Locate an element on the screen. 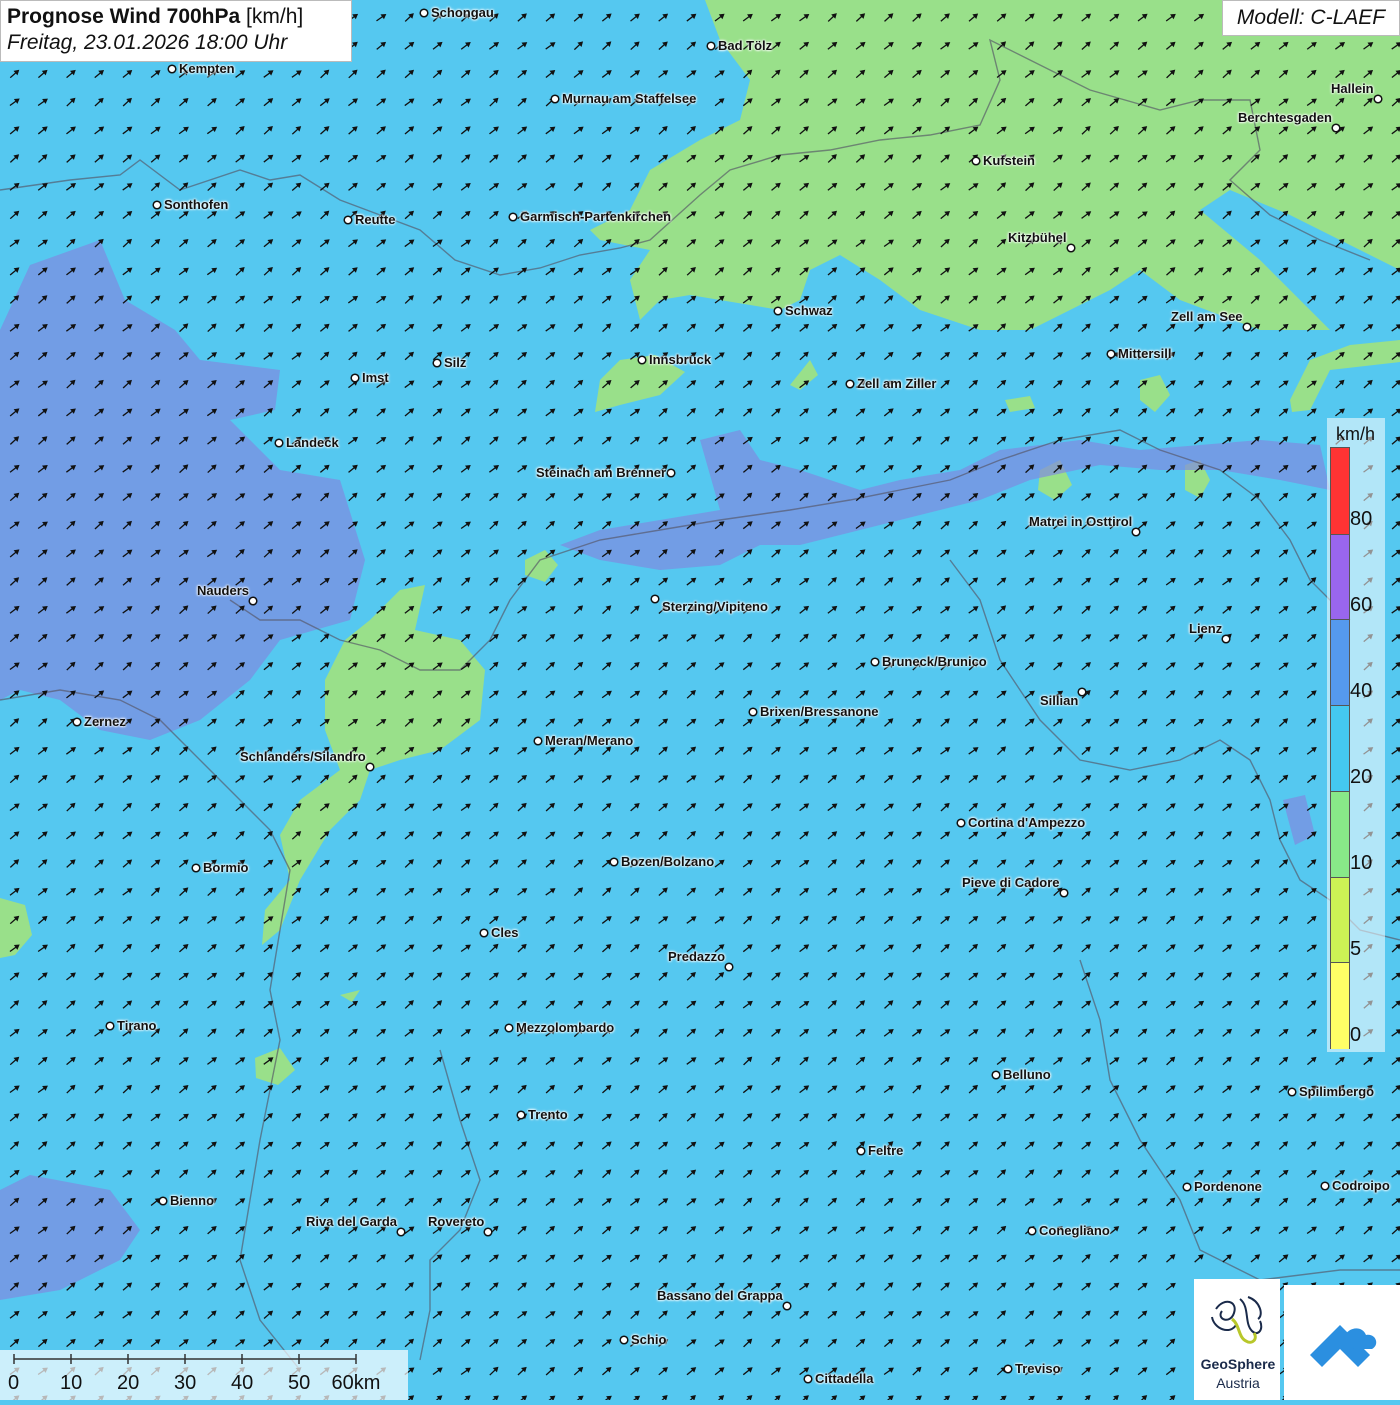  legend-tick-label: 10 is located at coordinates (1361, 863).